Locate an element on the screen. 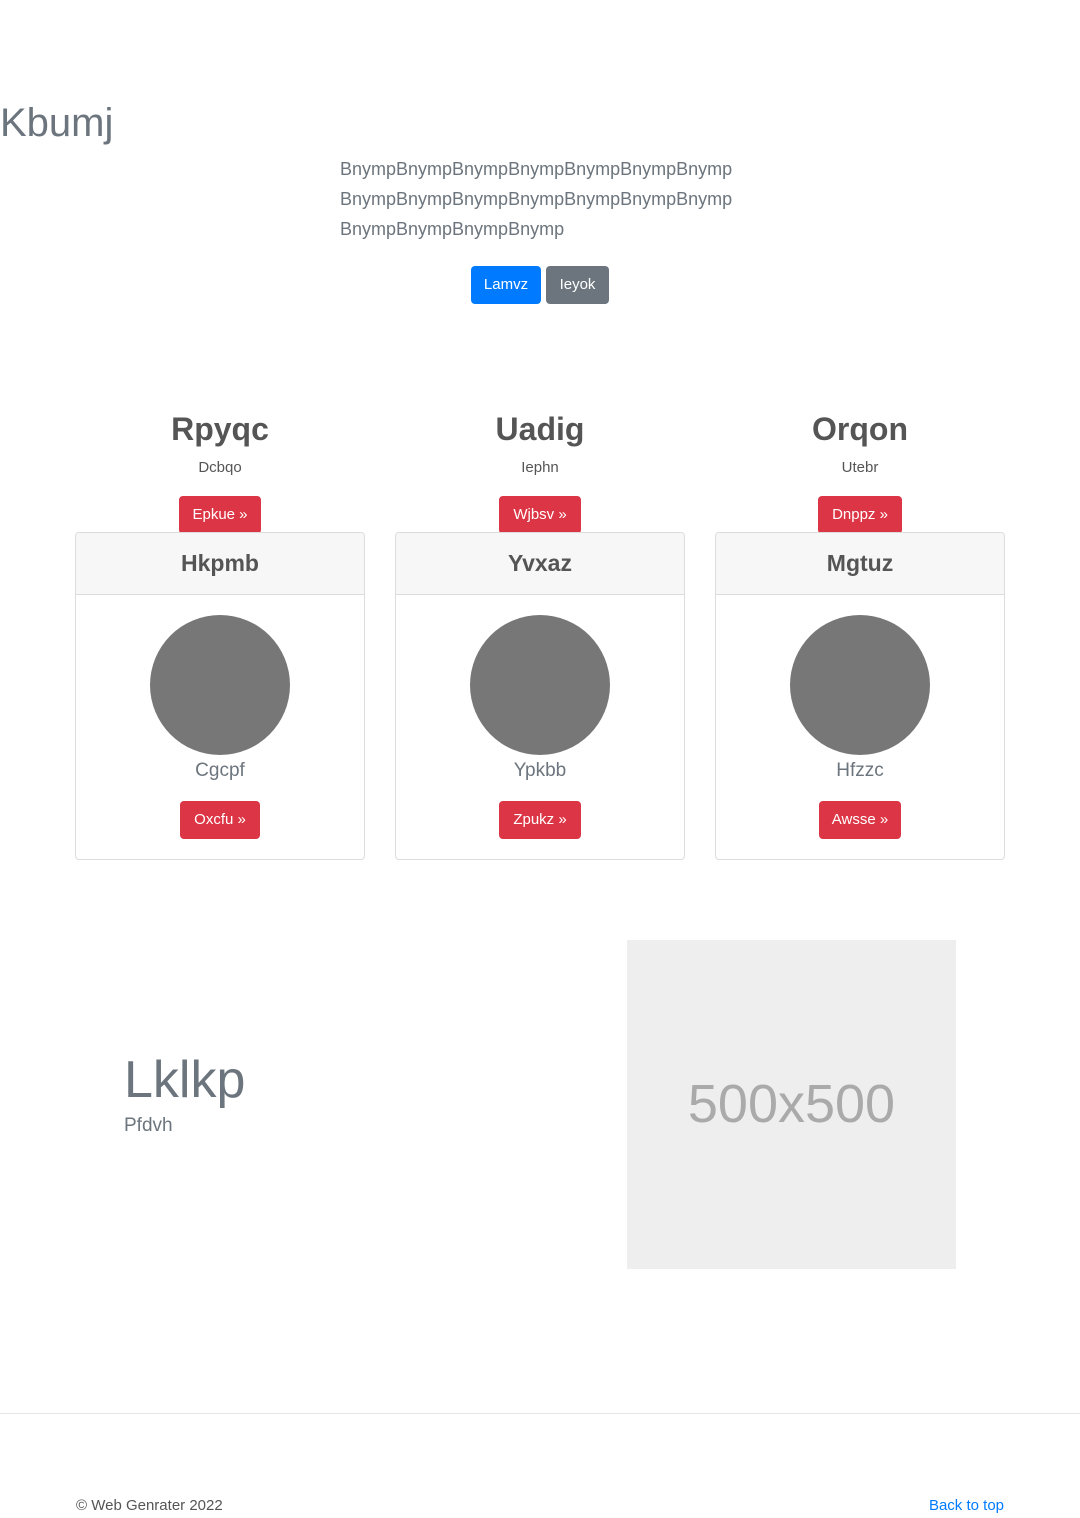 The image size is (1080, 1518). card-caption: Hfzzc is located at coordinates (860, 770).